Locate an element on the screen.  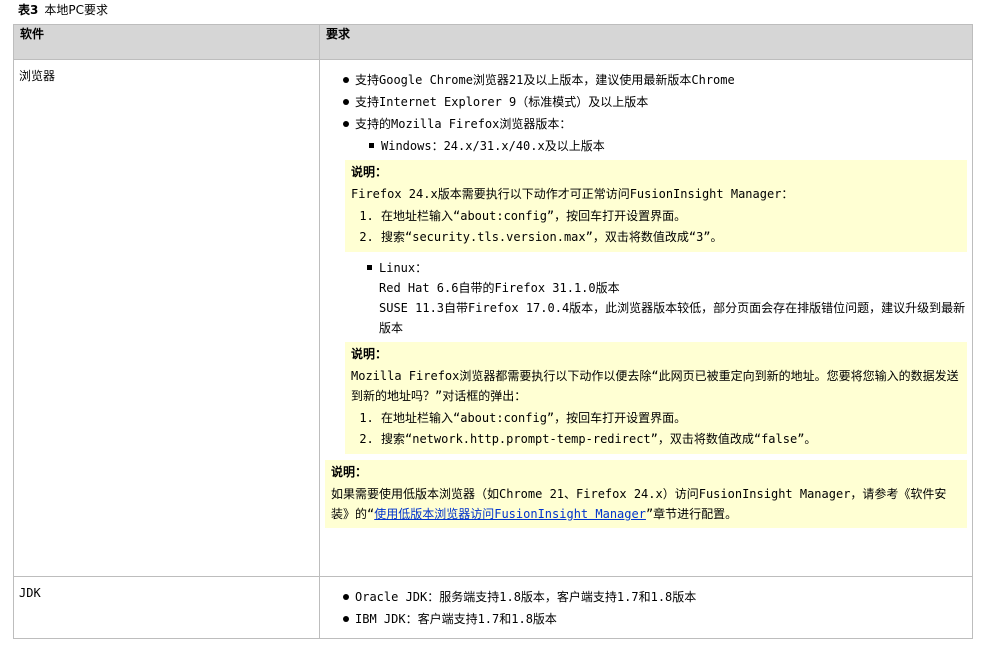
linux-label: Linux： is located at coordinates (403, 268).